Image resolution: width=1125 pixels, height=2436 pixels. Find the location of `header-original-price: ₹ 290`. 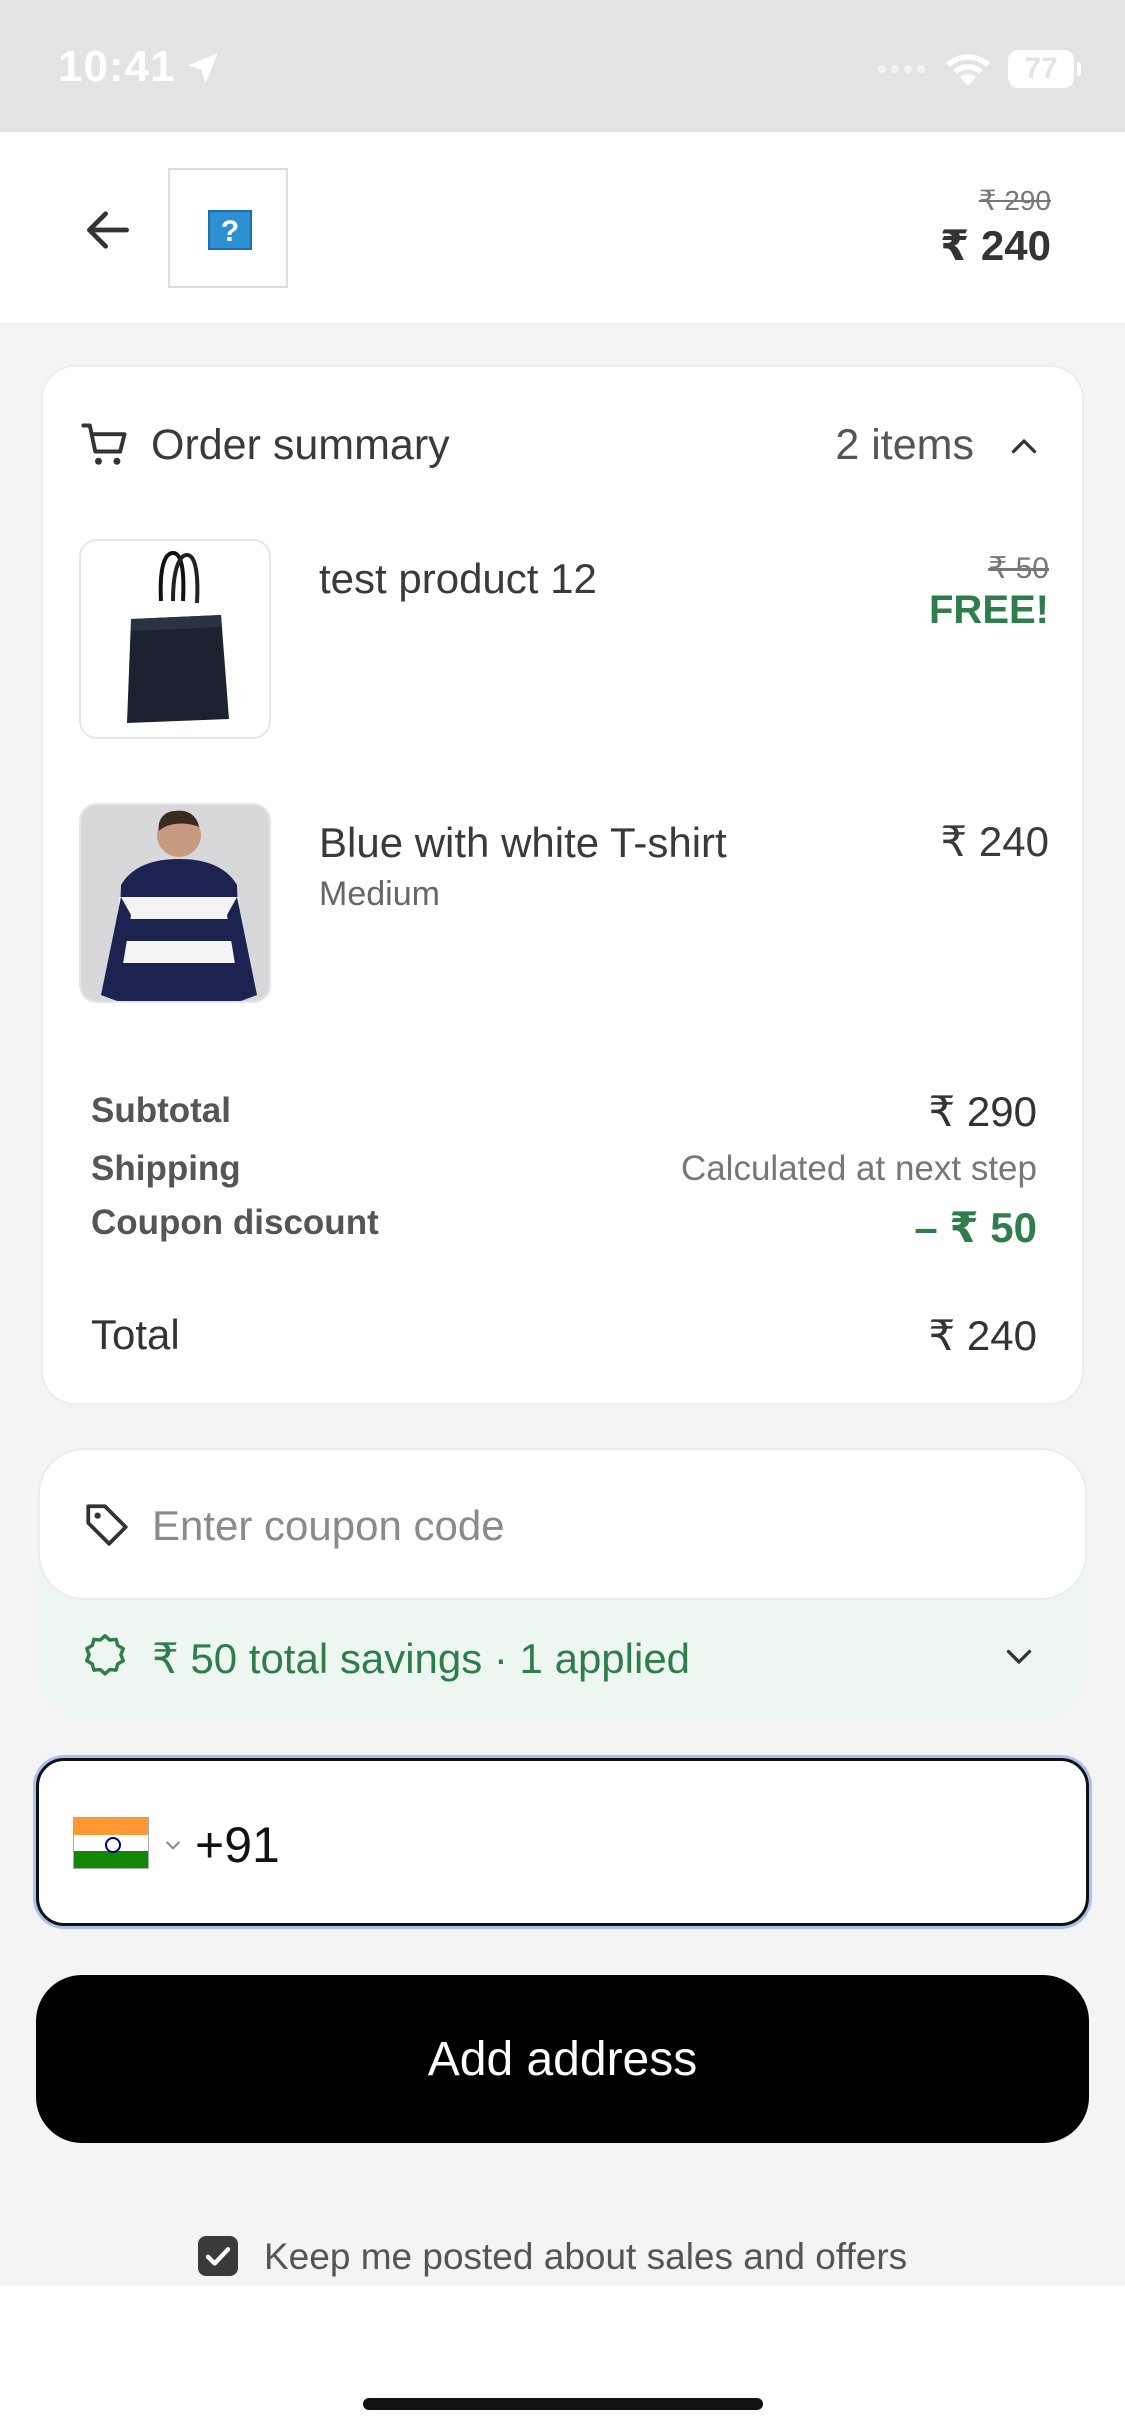

header-original-price: ₹ 290 is located at coordinates (1014, 200).